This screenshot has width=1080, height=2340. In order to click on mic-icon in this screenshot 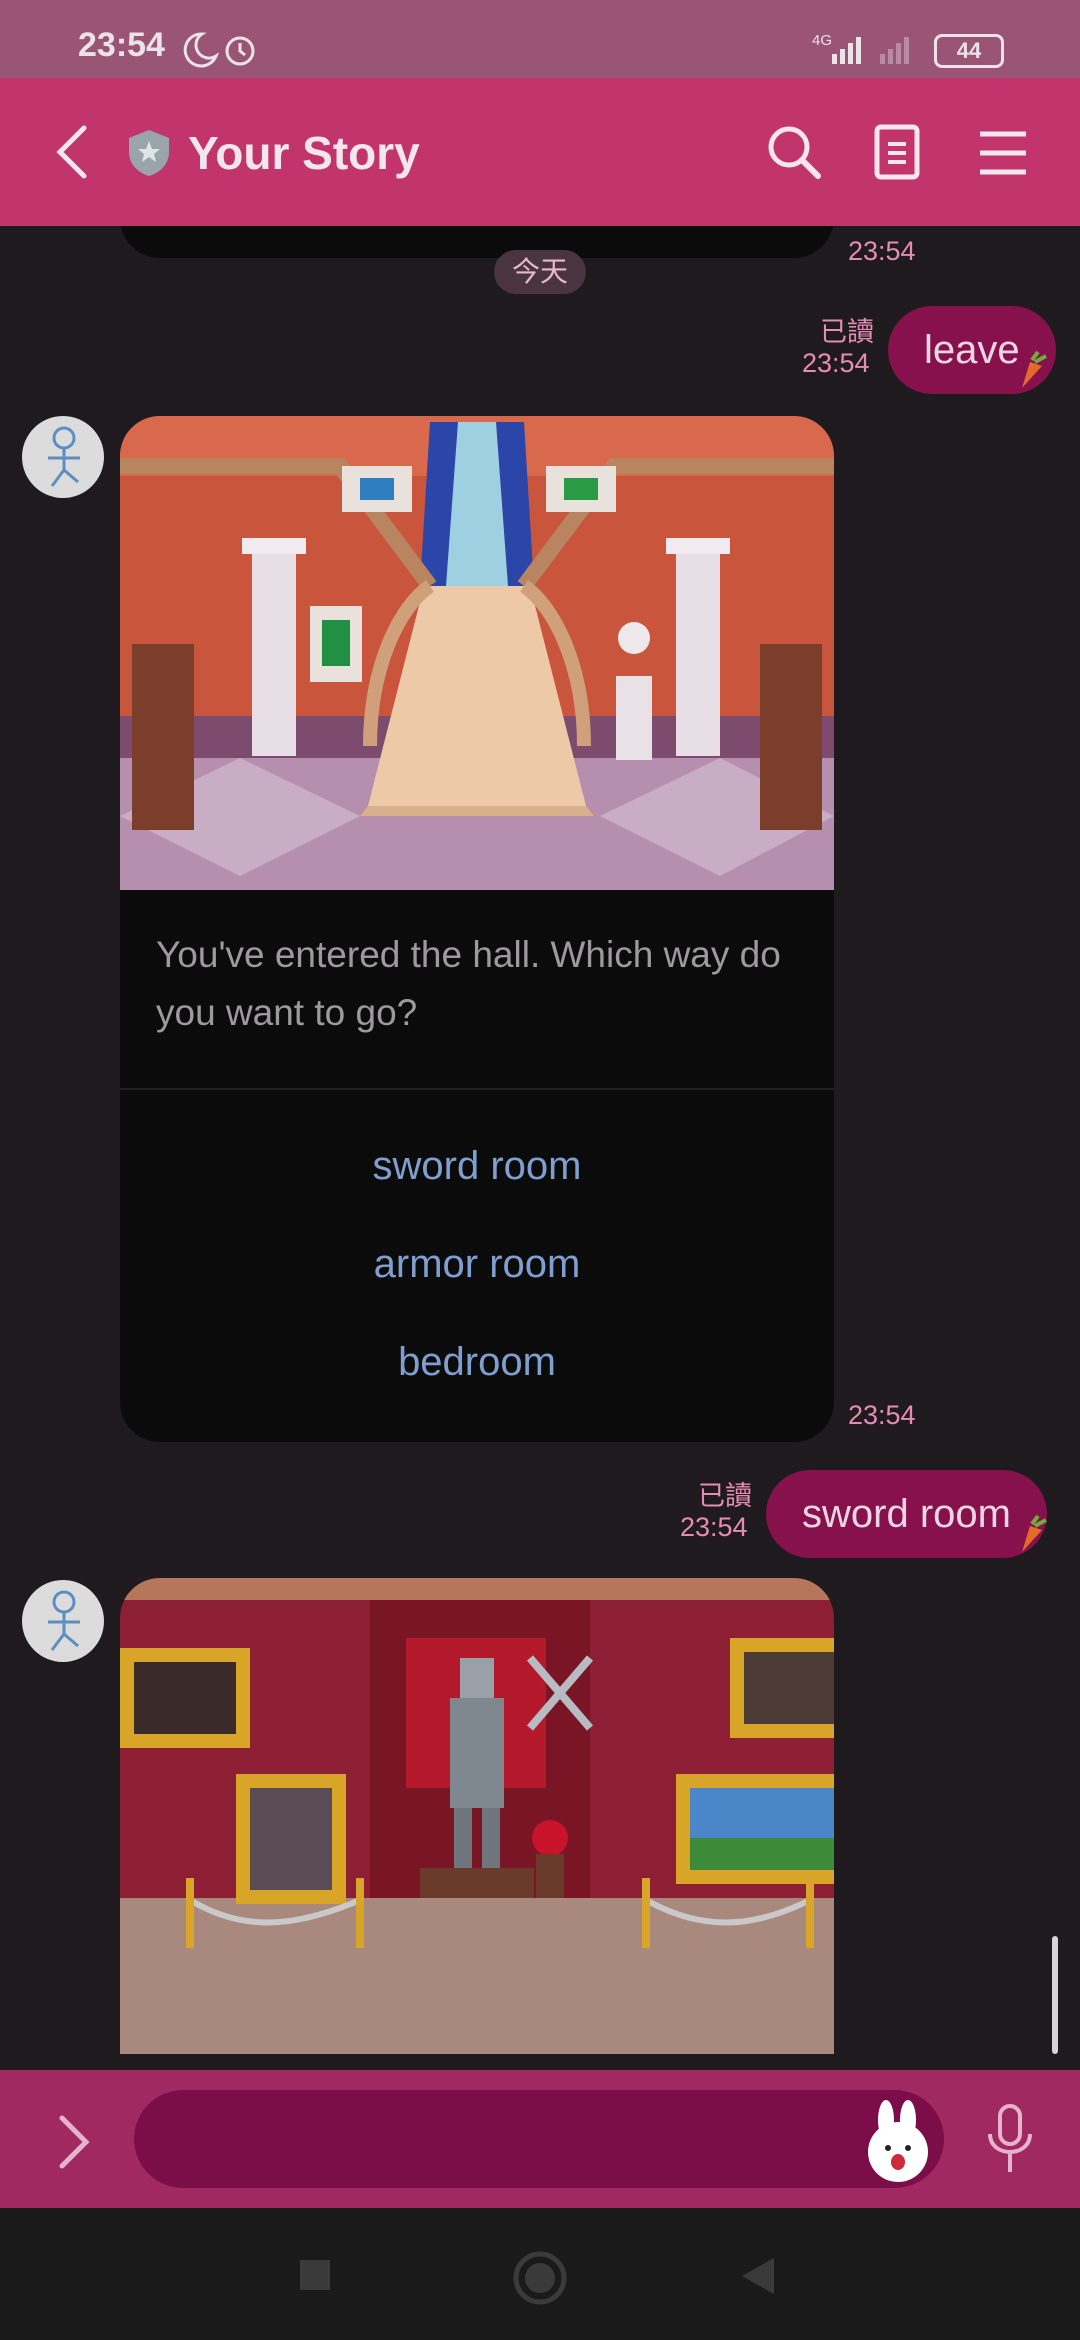, I will do `click(1010, 2140)`.